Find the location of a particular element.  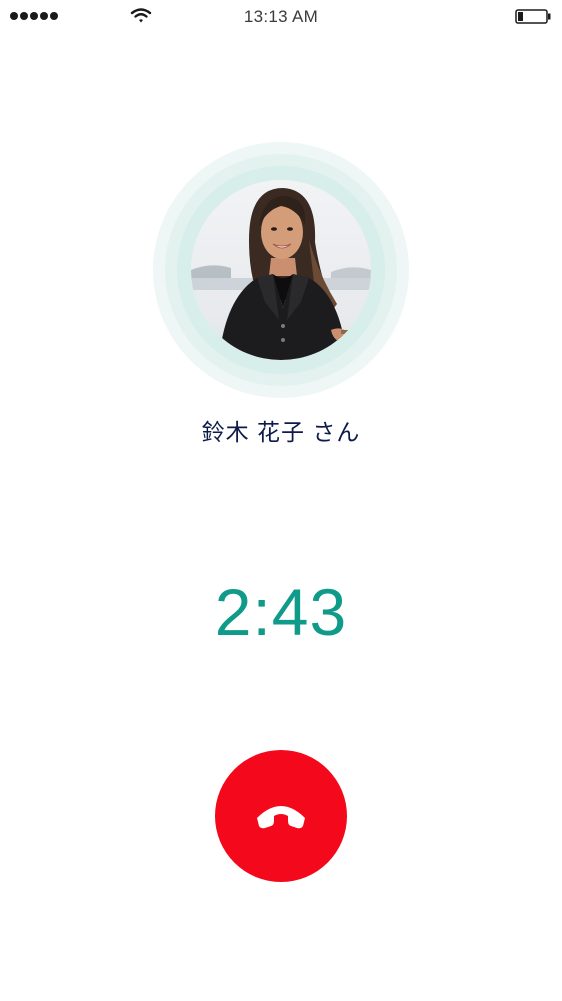

status-time: 13:13 AM is located at coordinates (281, 16).